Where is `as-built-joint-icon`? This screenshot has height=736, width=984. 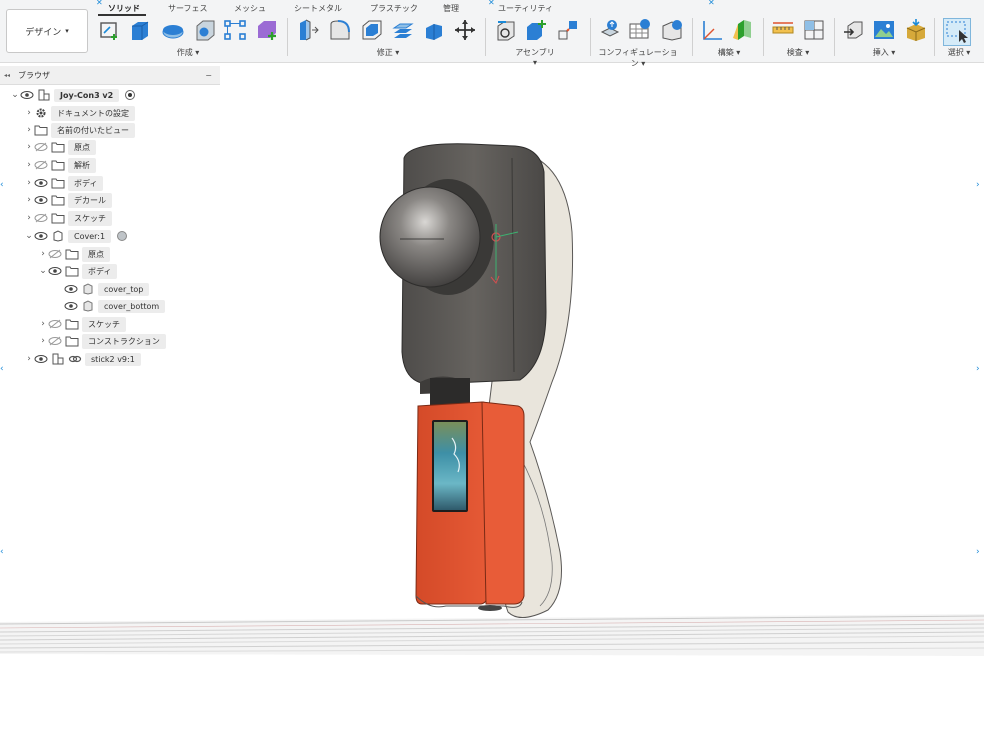 as-built-joint-icon is located at coordinates (568, 30).